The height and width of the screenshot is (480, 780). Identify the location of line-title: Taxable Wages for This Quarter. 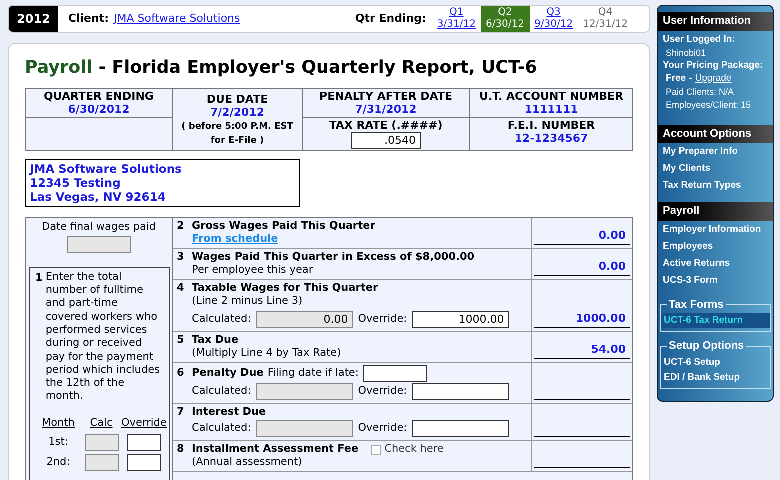
(285, 288).